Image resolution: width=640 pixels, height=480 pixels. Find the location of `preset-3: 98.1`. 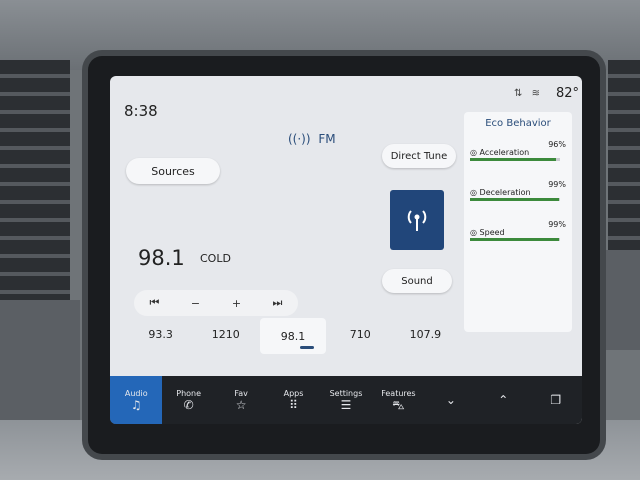

preset-3: 98.1 is located at coordinates (293, 336).